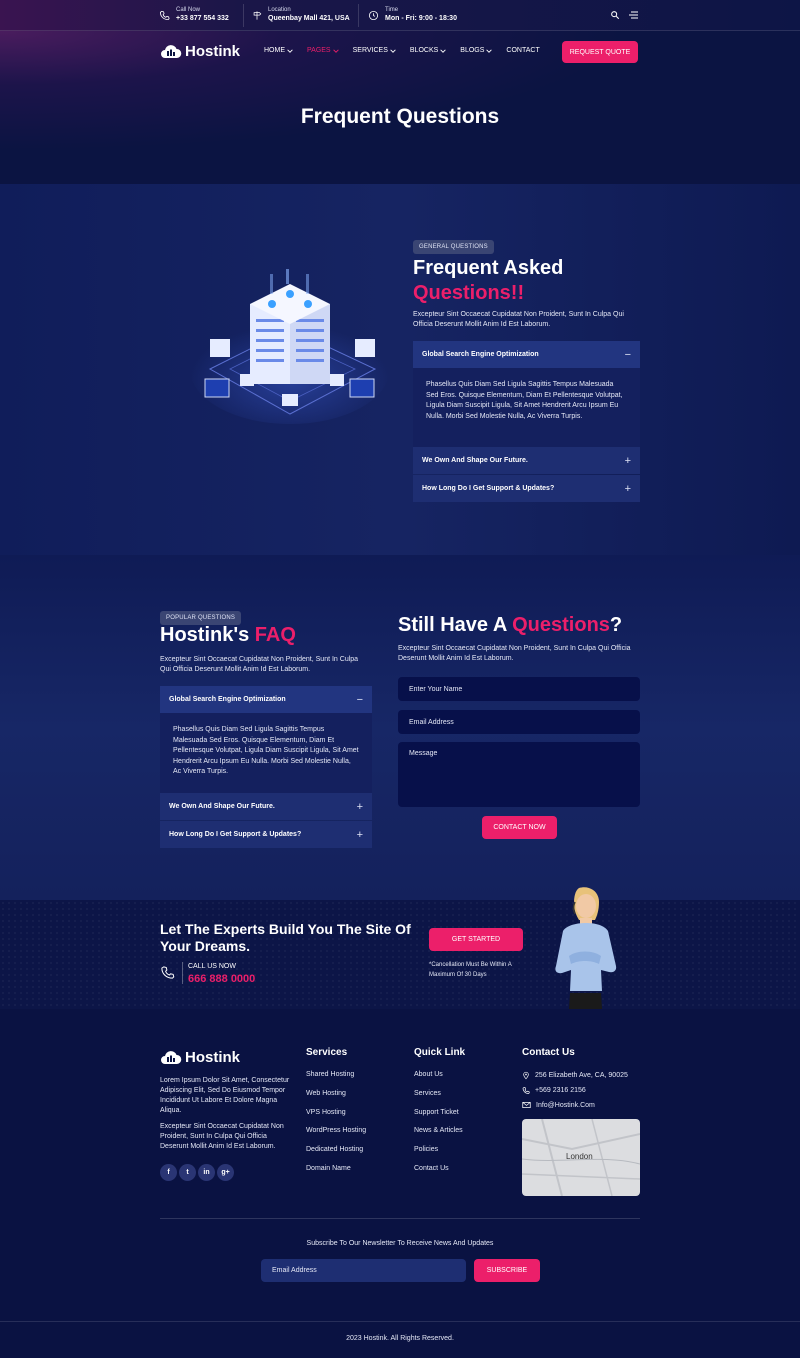 This screenshot has width=800, height=1358. Describe the element at coordinates (400, 1218) in the screenshot. I see `footer-divider` at that location.